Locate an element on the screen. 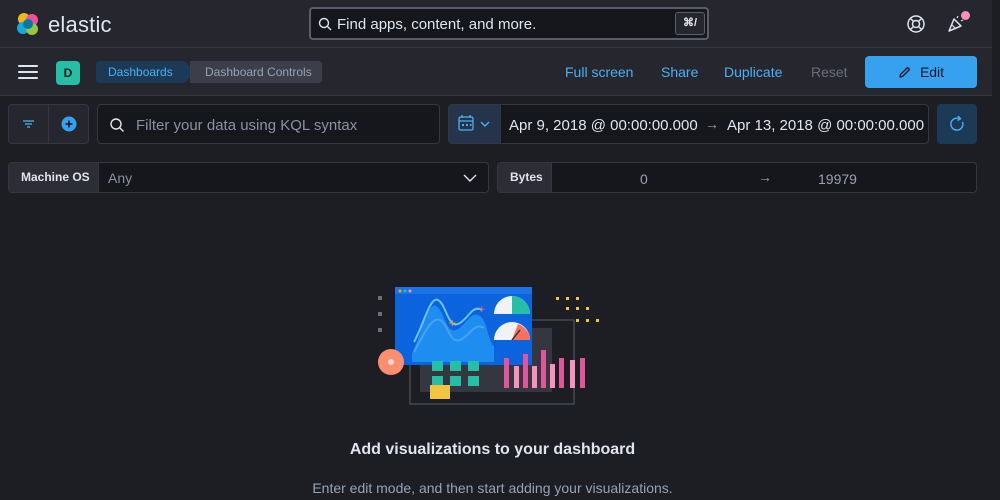 Image resolution: width=1000 pixels, height=500 pixels. search-shortcut-badge: ⌘/ is located at coordinates (690, 23).